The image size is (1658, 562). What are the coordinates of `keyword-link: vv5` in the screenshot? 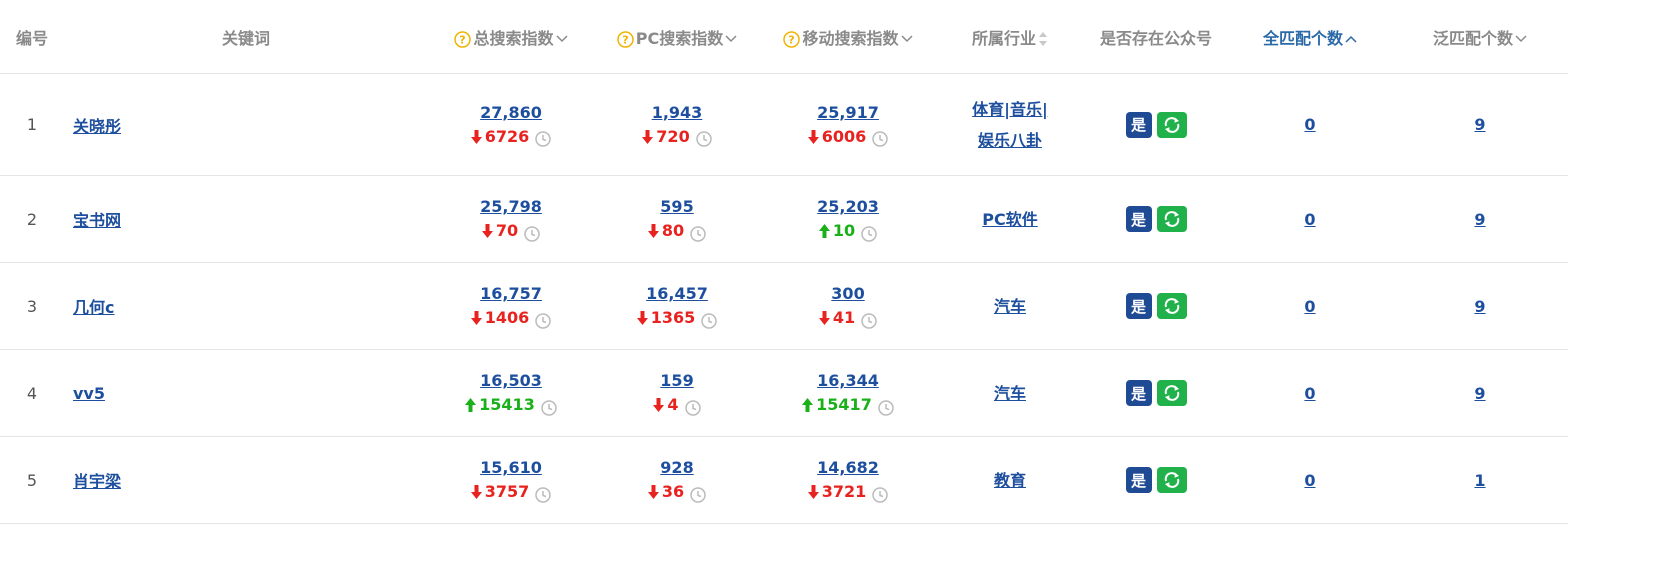 It's located at (89, 393).